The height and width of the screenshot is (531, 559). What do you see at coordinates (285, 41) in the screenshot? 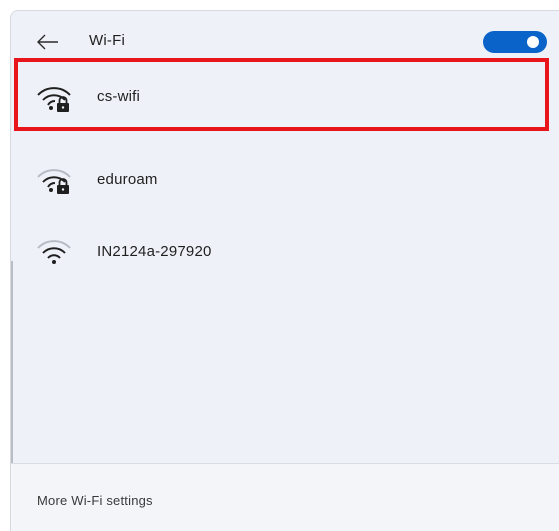
I see `wifi-header: Wi-Fi` at bounding box center [285, 41].